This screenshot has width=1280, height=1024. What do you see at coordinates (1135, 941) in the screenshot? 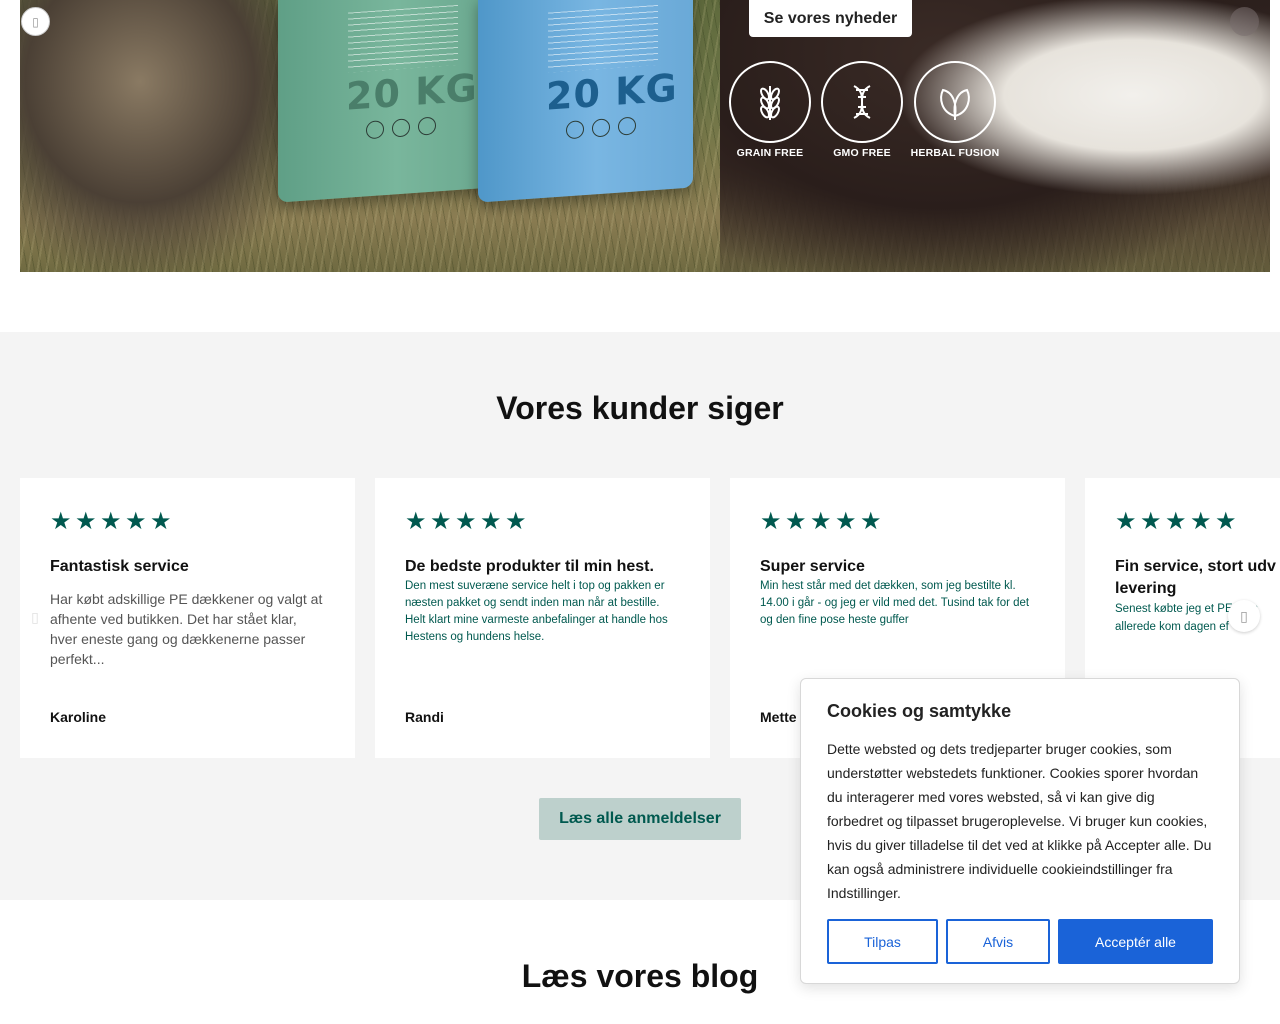
I see `accept-all-button: Acceptér alle` at bounding box center [1135, 941].